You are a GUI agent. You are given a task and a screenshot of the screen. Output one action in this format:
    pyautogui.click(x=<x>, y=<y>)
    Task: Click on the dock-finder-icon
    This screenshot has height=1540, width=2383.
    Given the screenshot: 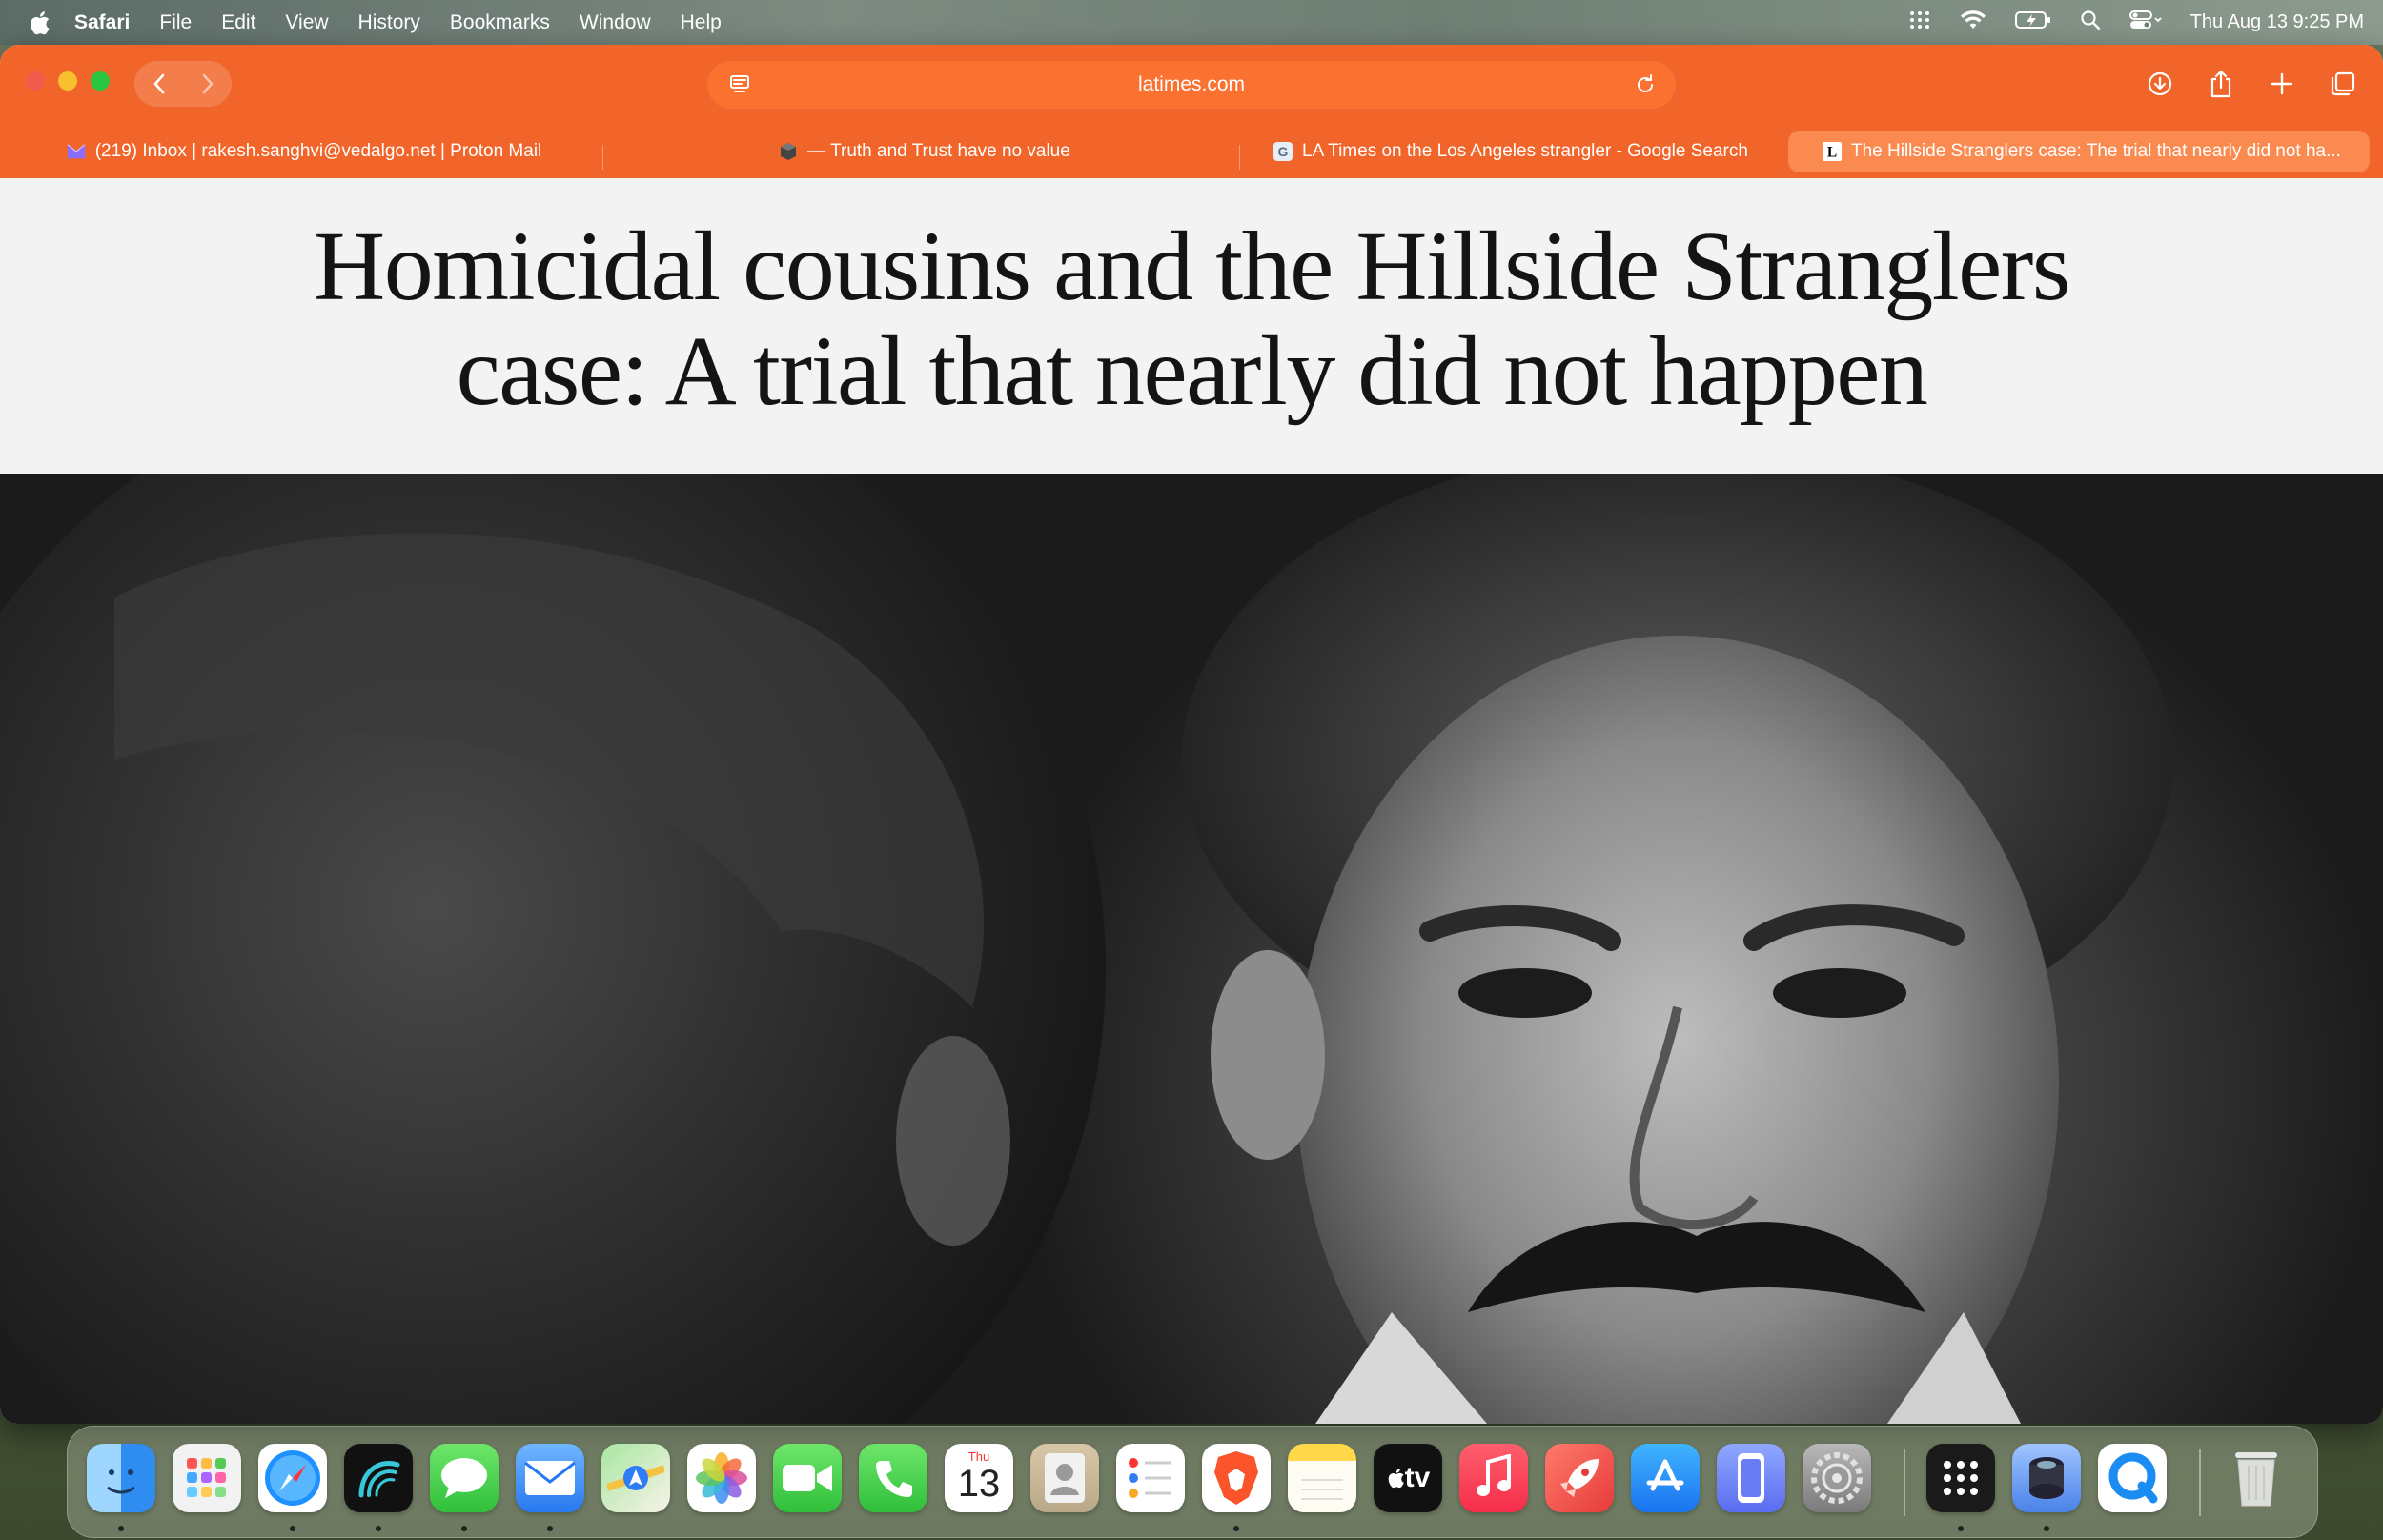 What is the action you would take?
    pyautogui.click(x=121, y=1478)
    